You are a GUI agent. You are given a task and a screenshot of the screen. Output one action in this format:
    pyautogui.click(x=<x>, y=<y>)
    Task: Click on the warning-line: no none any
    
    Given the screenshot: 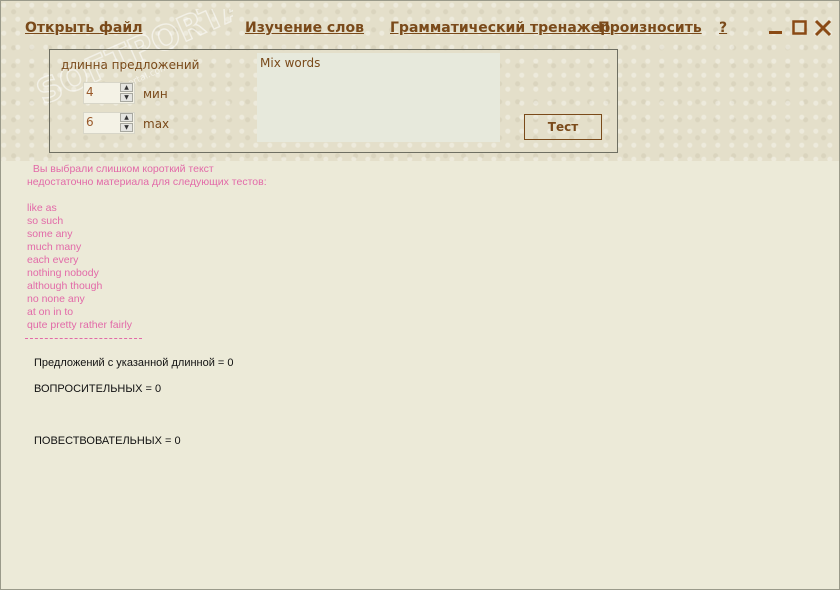 What is the action you would take?
    pyautogui.click(x=56, y=299)
    